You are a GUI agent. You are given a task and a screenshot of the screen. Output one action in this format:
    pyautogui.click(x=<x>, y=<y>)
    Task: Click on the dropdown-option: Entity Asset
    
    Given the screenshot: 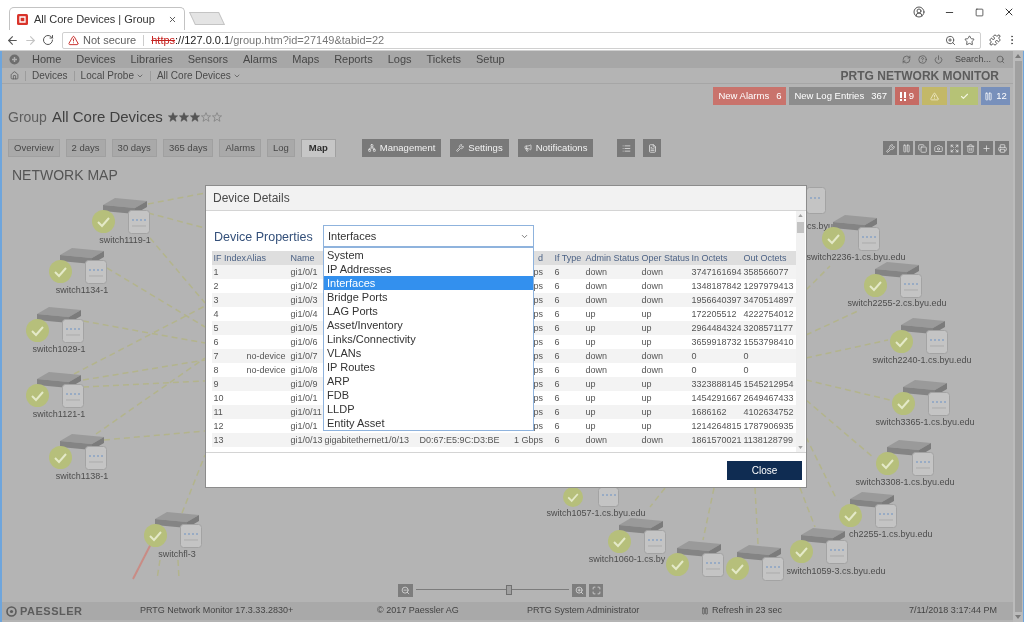 What is the action you would take?
    pyautogui.click(x=428, y=423)
    